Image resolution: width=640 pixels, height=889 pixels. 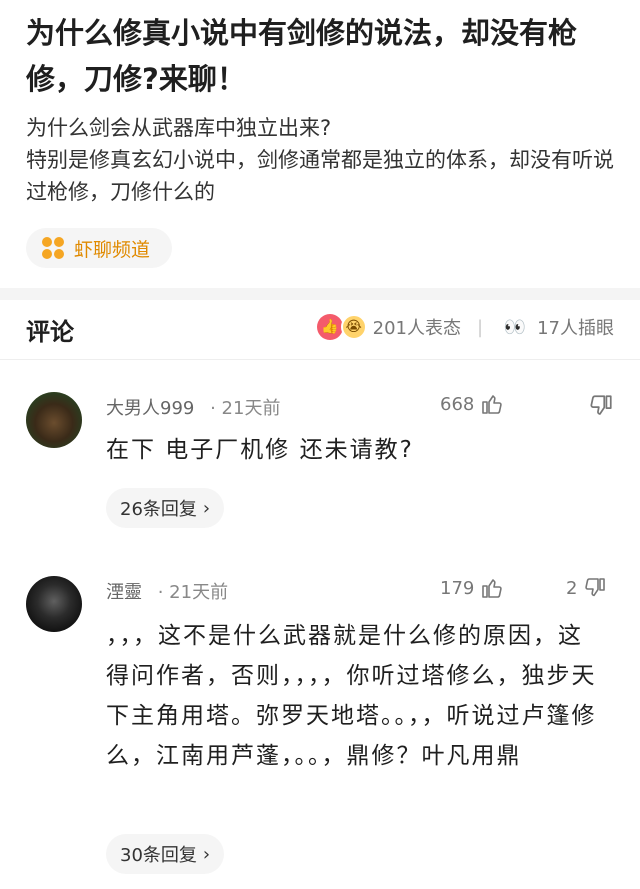 What do you see at coordinates (260, 450) in the screenshot?
I see `comment-text: 在下 电子厂机修 还未请教?` at bounding box center [260, 450].